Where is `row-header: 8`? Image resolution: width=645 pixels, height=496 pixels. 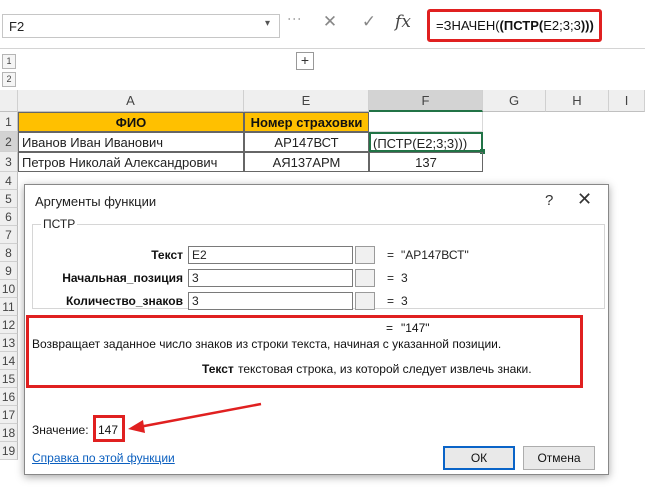 row-header: 8 is located at coordinates (9, 253).